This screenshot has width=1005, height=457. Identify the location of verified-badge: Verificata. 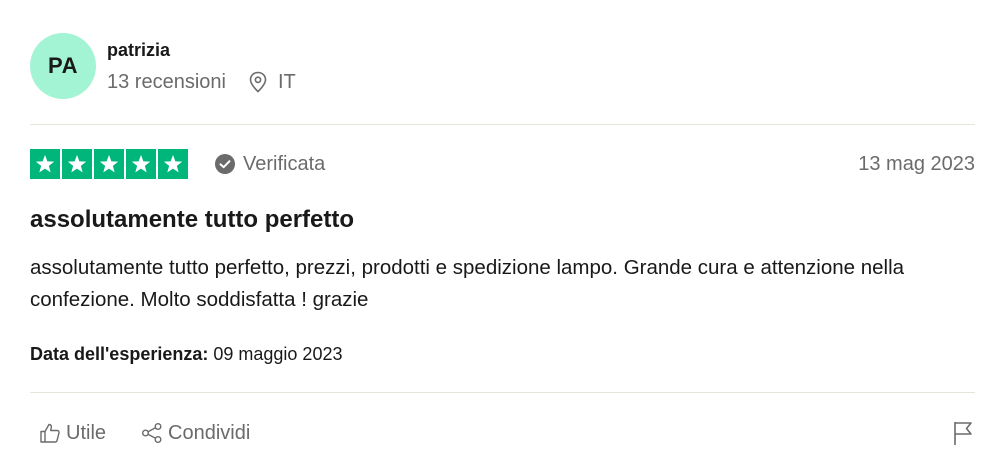
(269, 164).